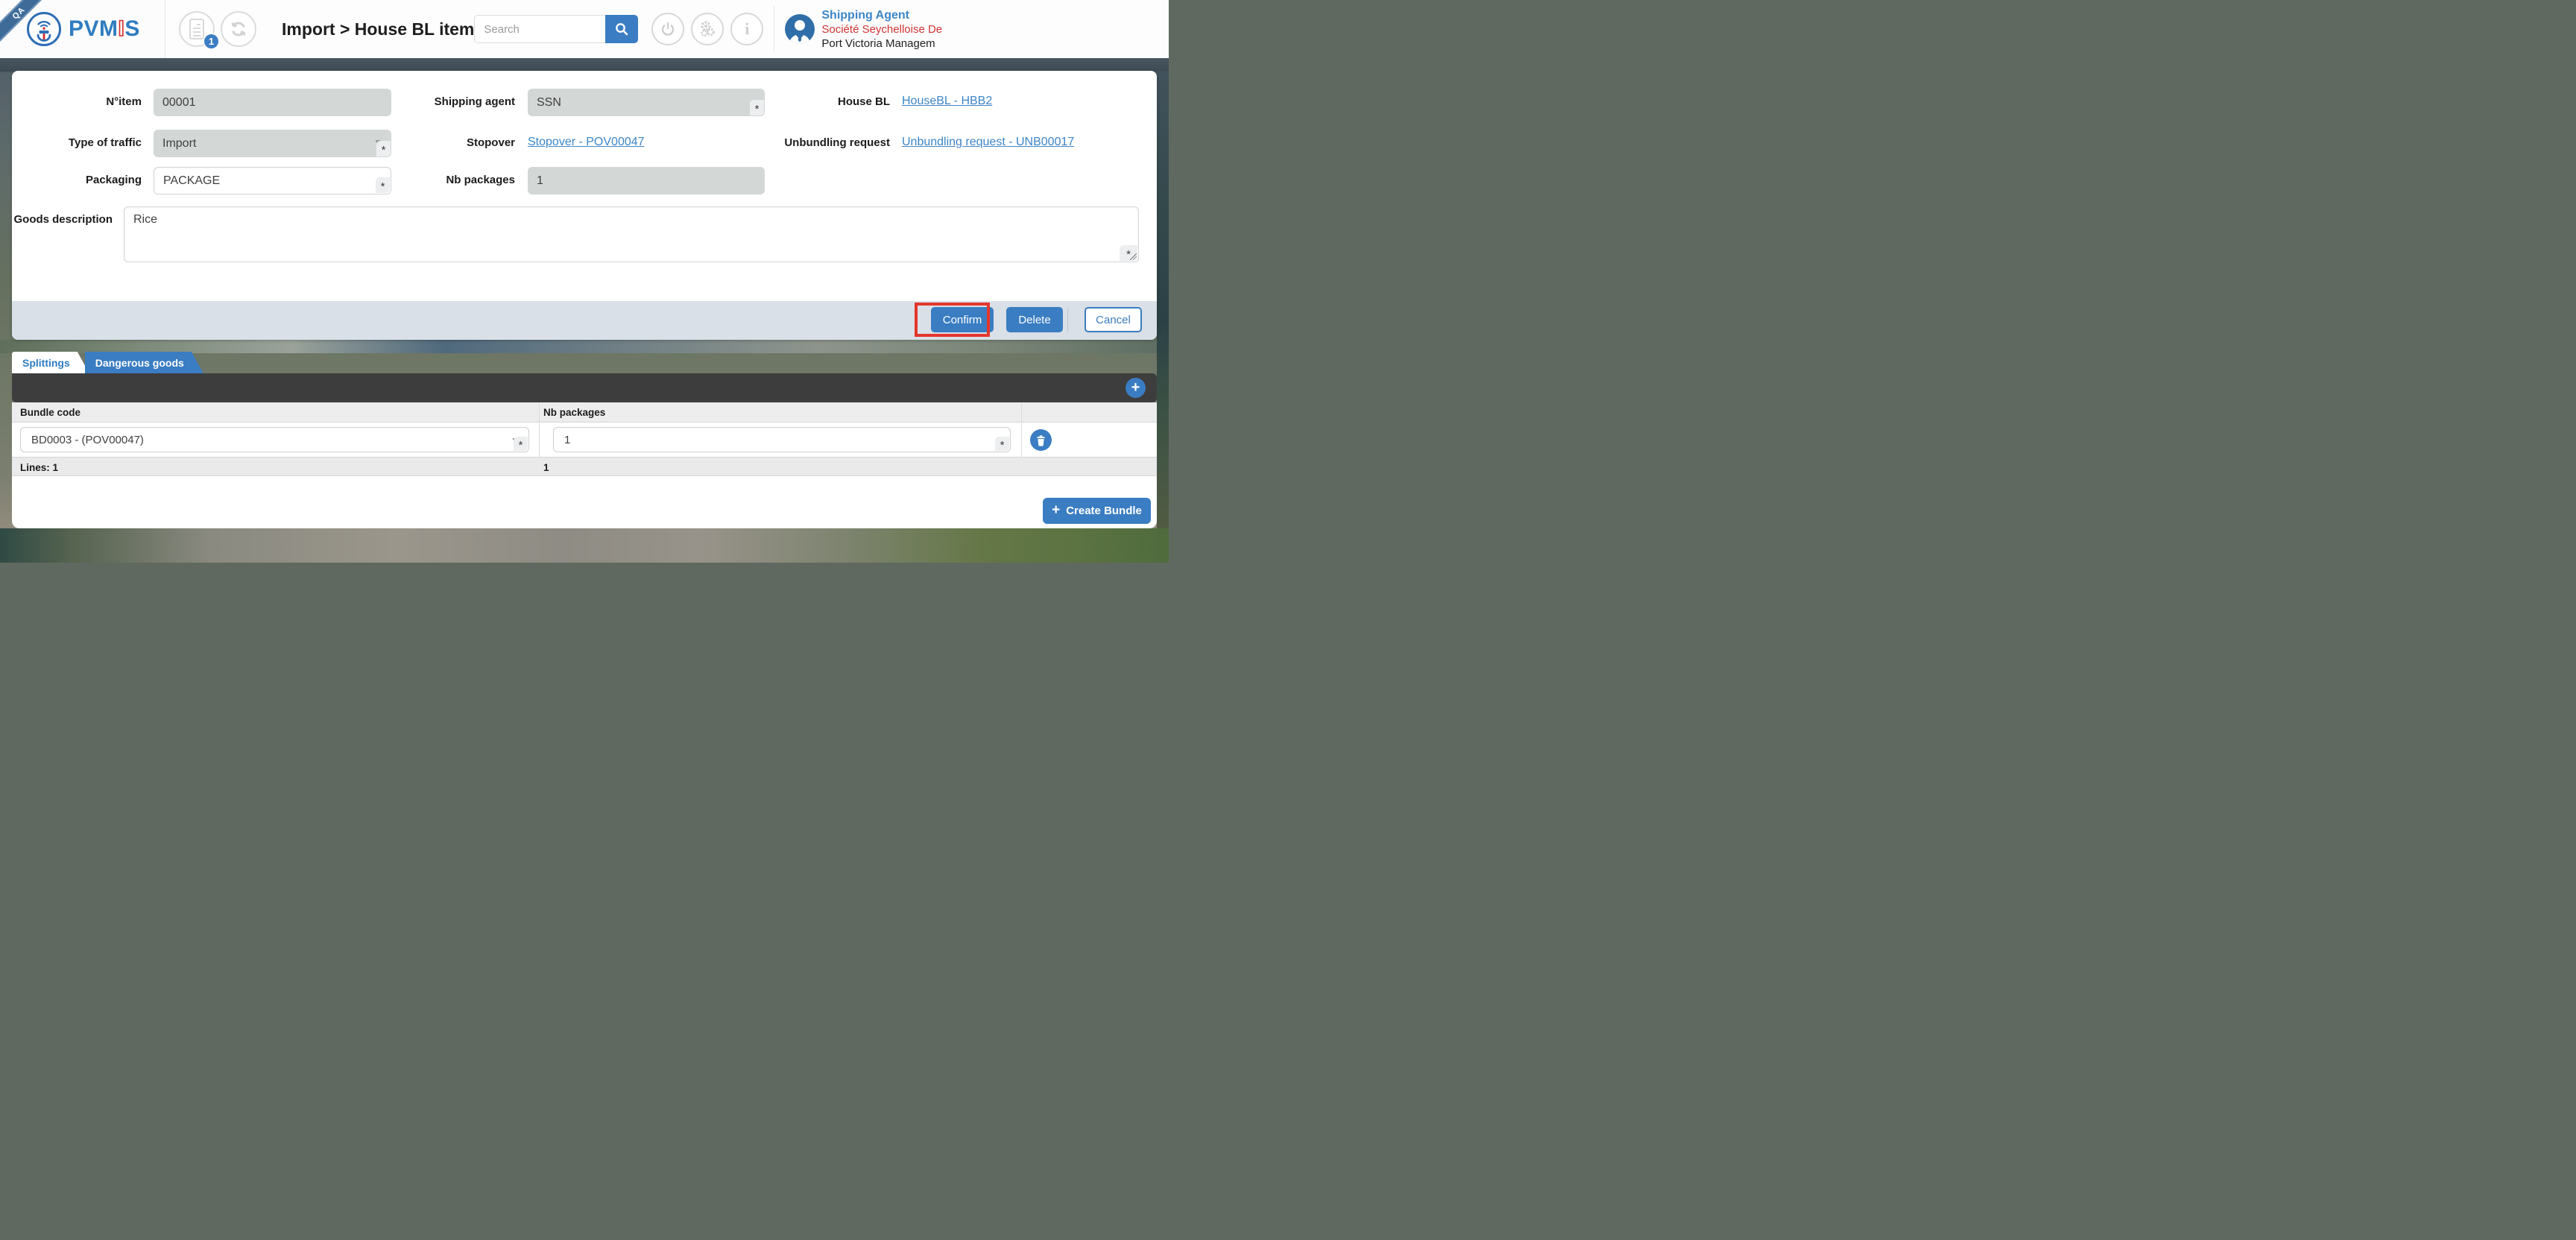 This screenshot has height=1240, width=2576. What do you see at coordinates (132, 29) in the screenshot?
I see `wordmark-s: S` at bounding box center [132, 29].